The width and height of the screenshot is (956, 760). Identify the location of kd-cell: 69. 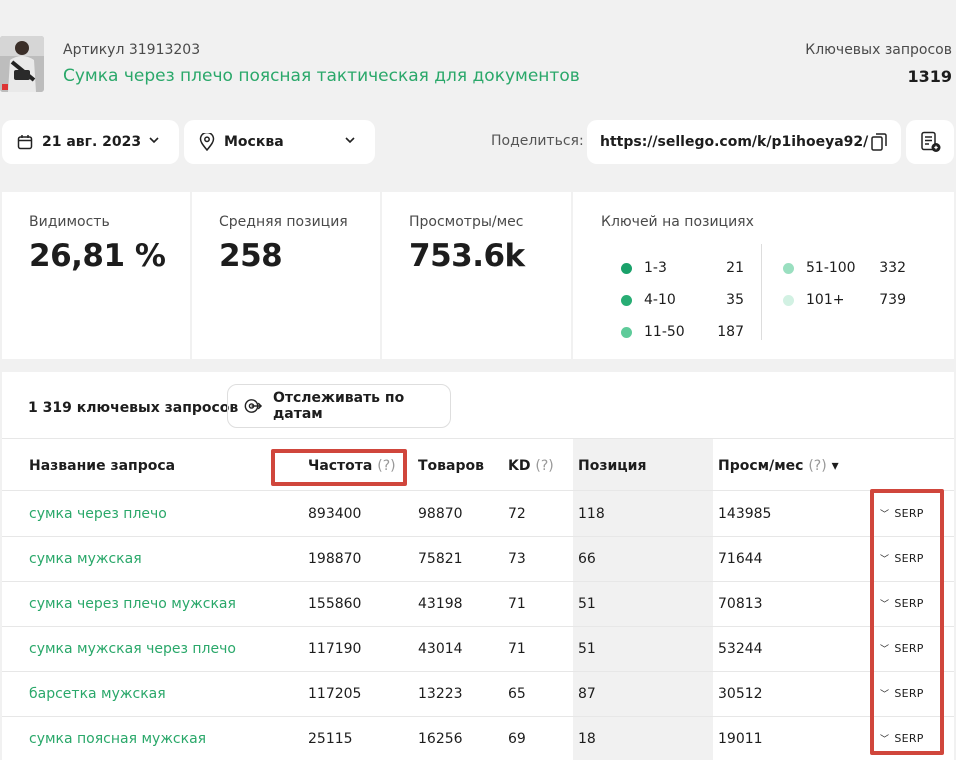
(517, 739).